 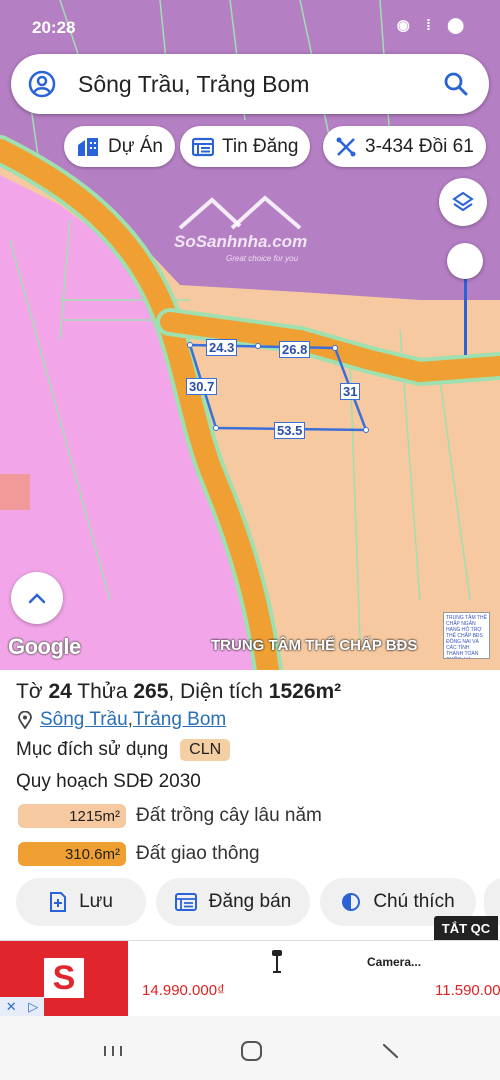 I want to click on chip-projects: Dự Án, so click(x=119, y=146).